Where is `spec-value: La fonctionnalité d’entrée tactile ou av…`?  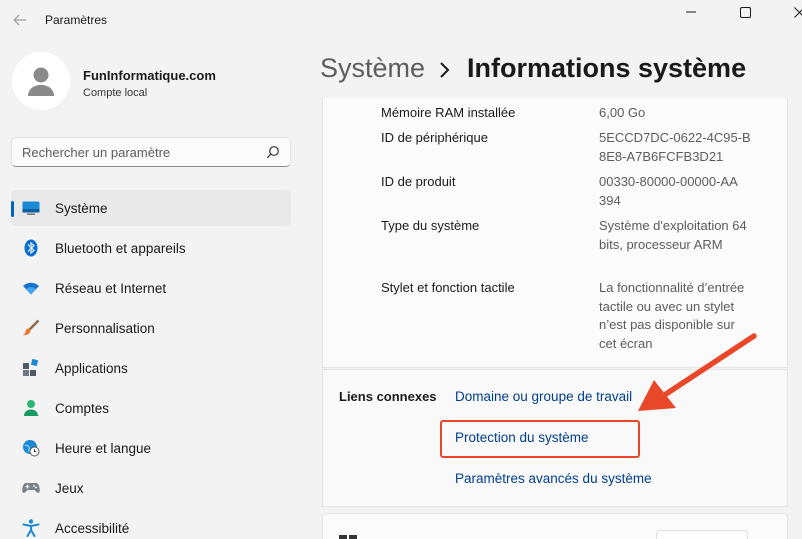 spec-value: La fonctionnalité d’entrée tactile ou av… is located at coordinates (672, 315).